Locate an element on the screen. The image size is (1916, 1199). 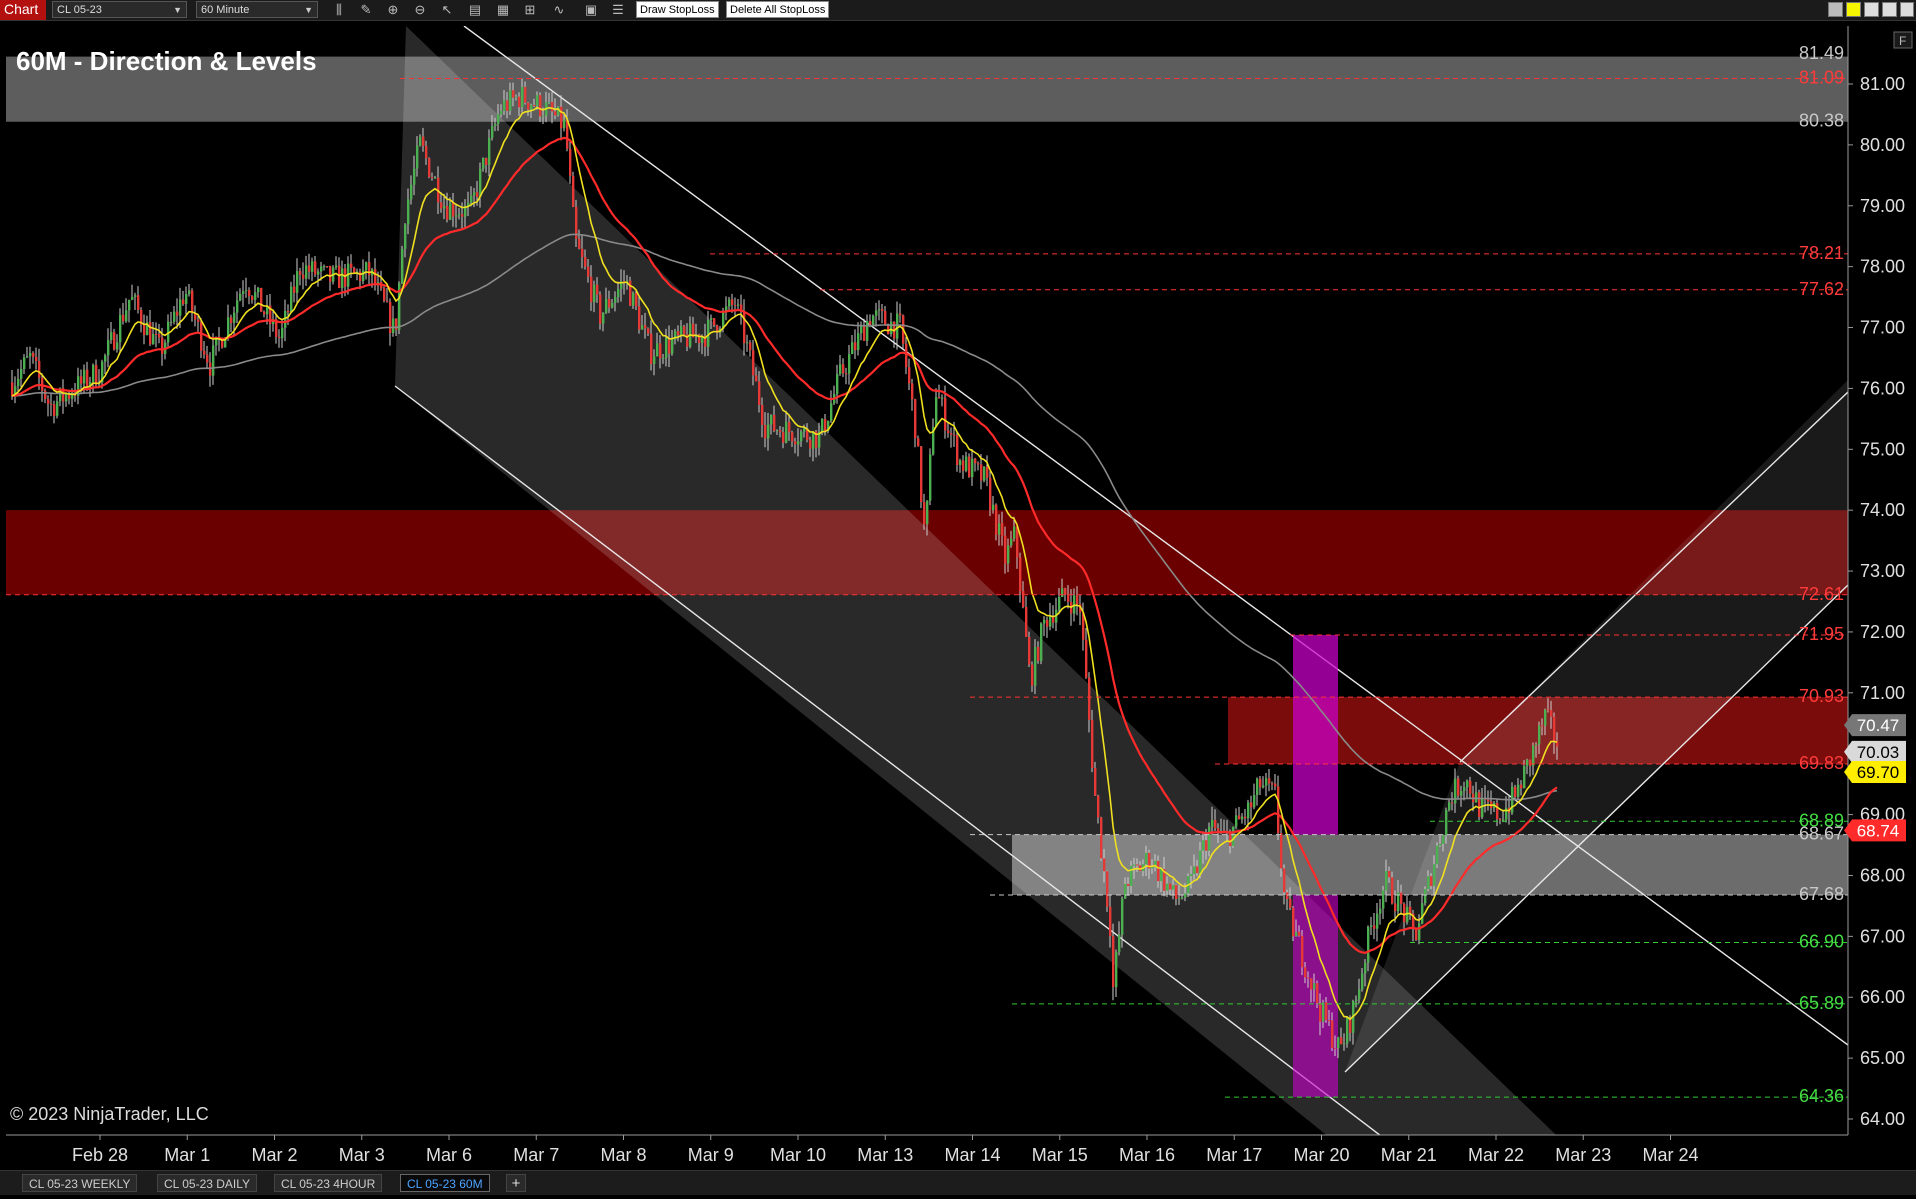
chart-tab: CL 05-23 60M is located at coordinates (445, 1183).